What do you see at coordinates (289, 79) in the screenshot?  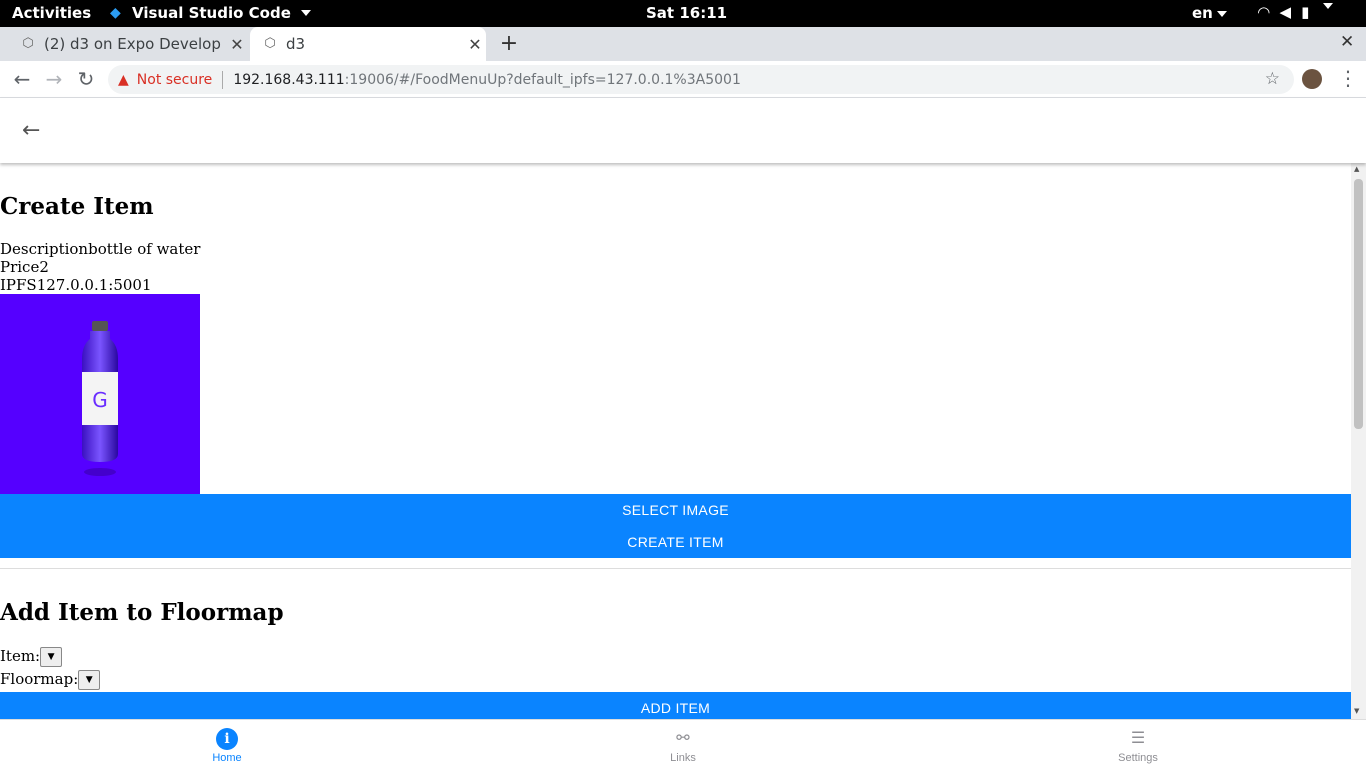 I see `url-host: 192.168.43.111` at bounding box center [289, 79].